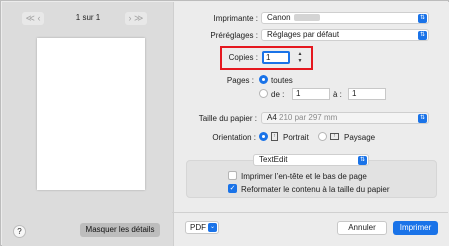  What do you see at coordinates (263, 79) in the screenshot?
I see `pages-all-radio` at bounding box center [263, 79].